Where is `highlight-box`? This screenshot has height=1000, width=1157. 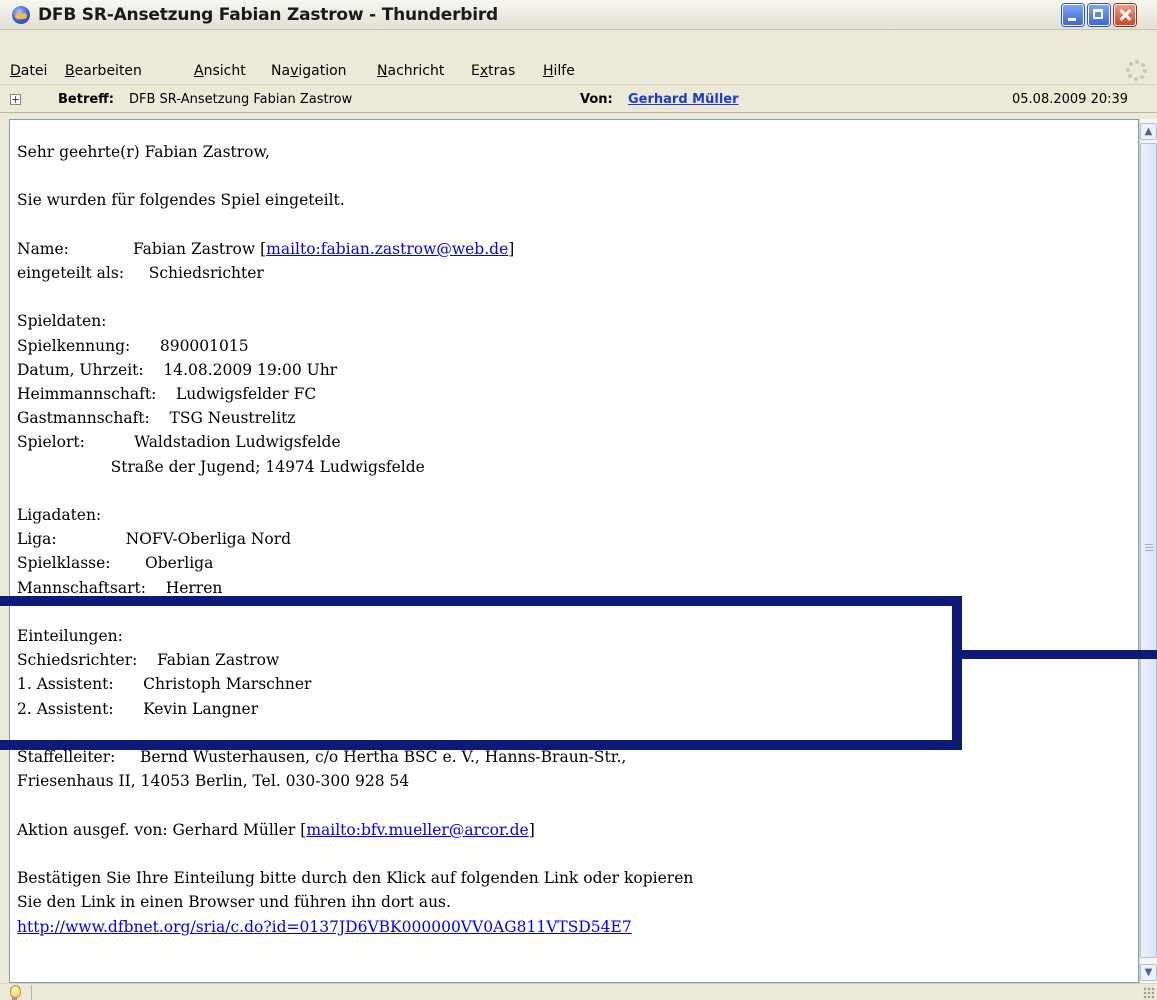
highlight-box is located at coordinates (481, 673).